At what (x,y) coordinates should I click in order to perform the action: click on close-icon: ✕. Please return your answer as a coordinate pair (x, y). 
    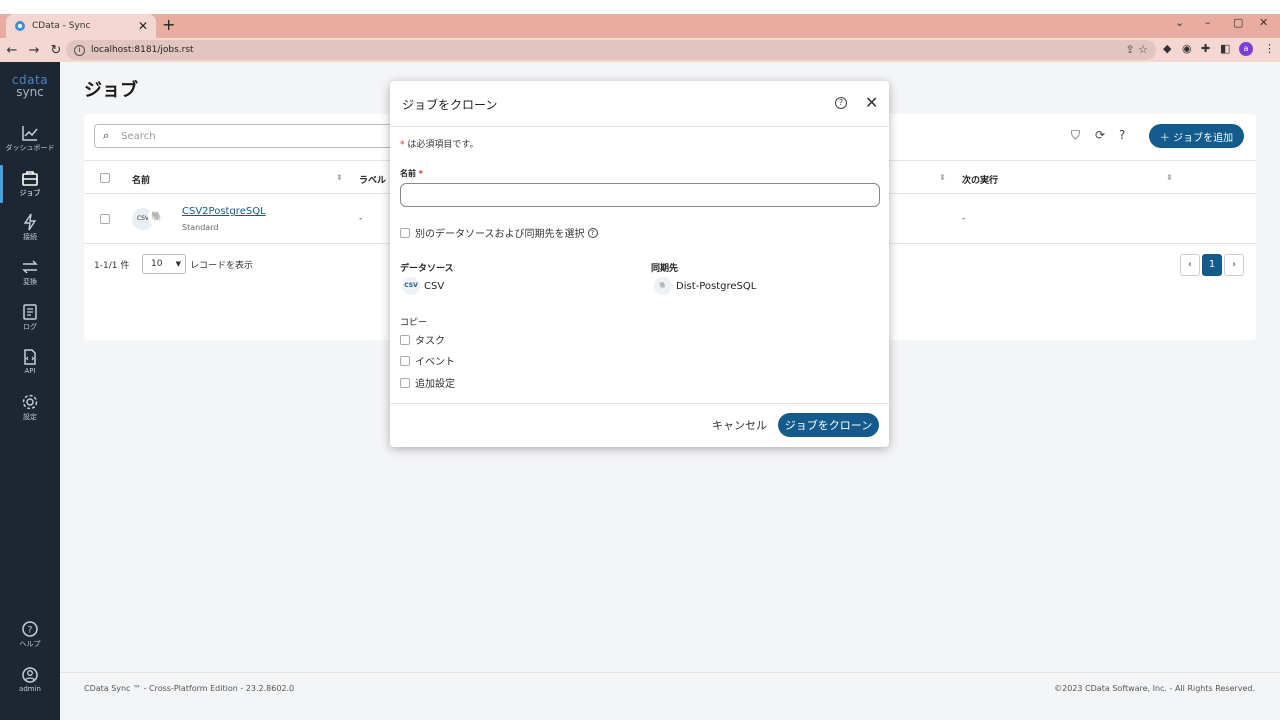
    Looking at the image, I should click on (871, 102).